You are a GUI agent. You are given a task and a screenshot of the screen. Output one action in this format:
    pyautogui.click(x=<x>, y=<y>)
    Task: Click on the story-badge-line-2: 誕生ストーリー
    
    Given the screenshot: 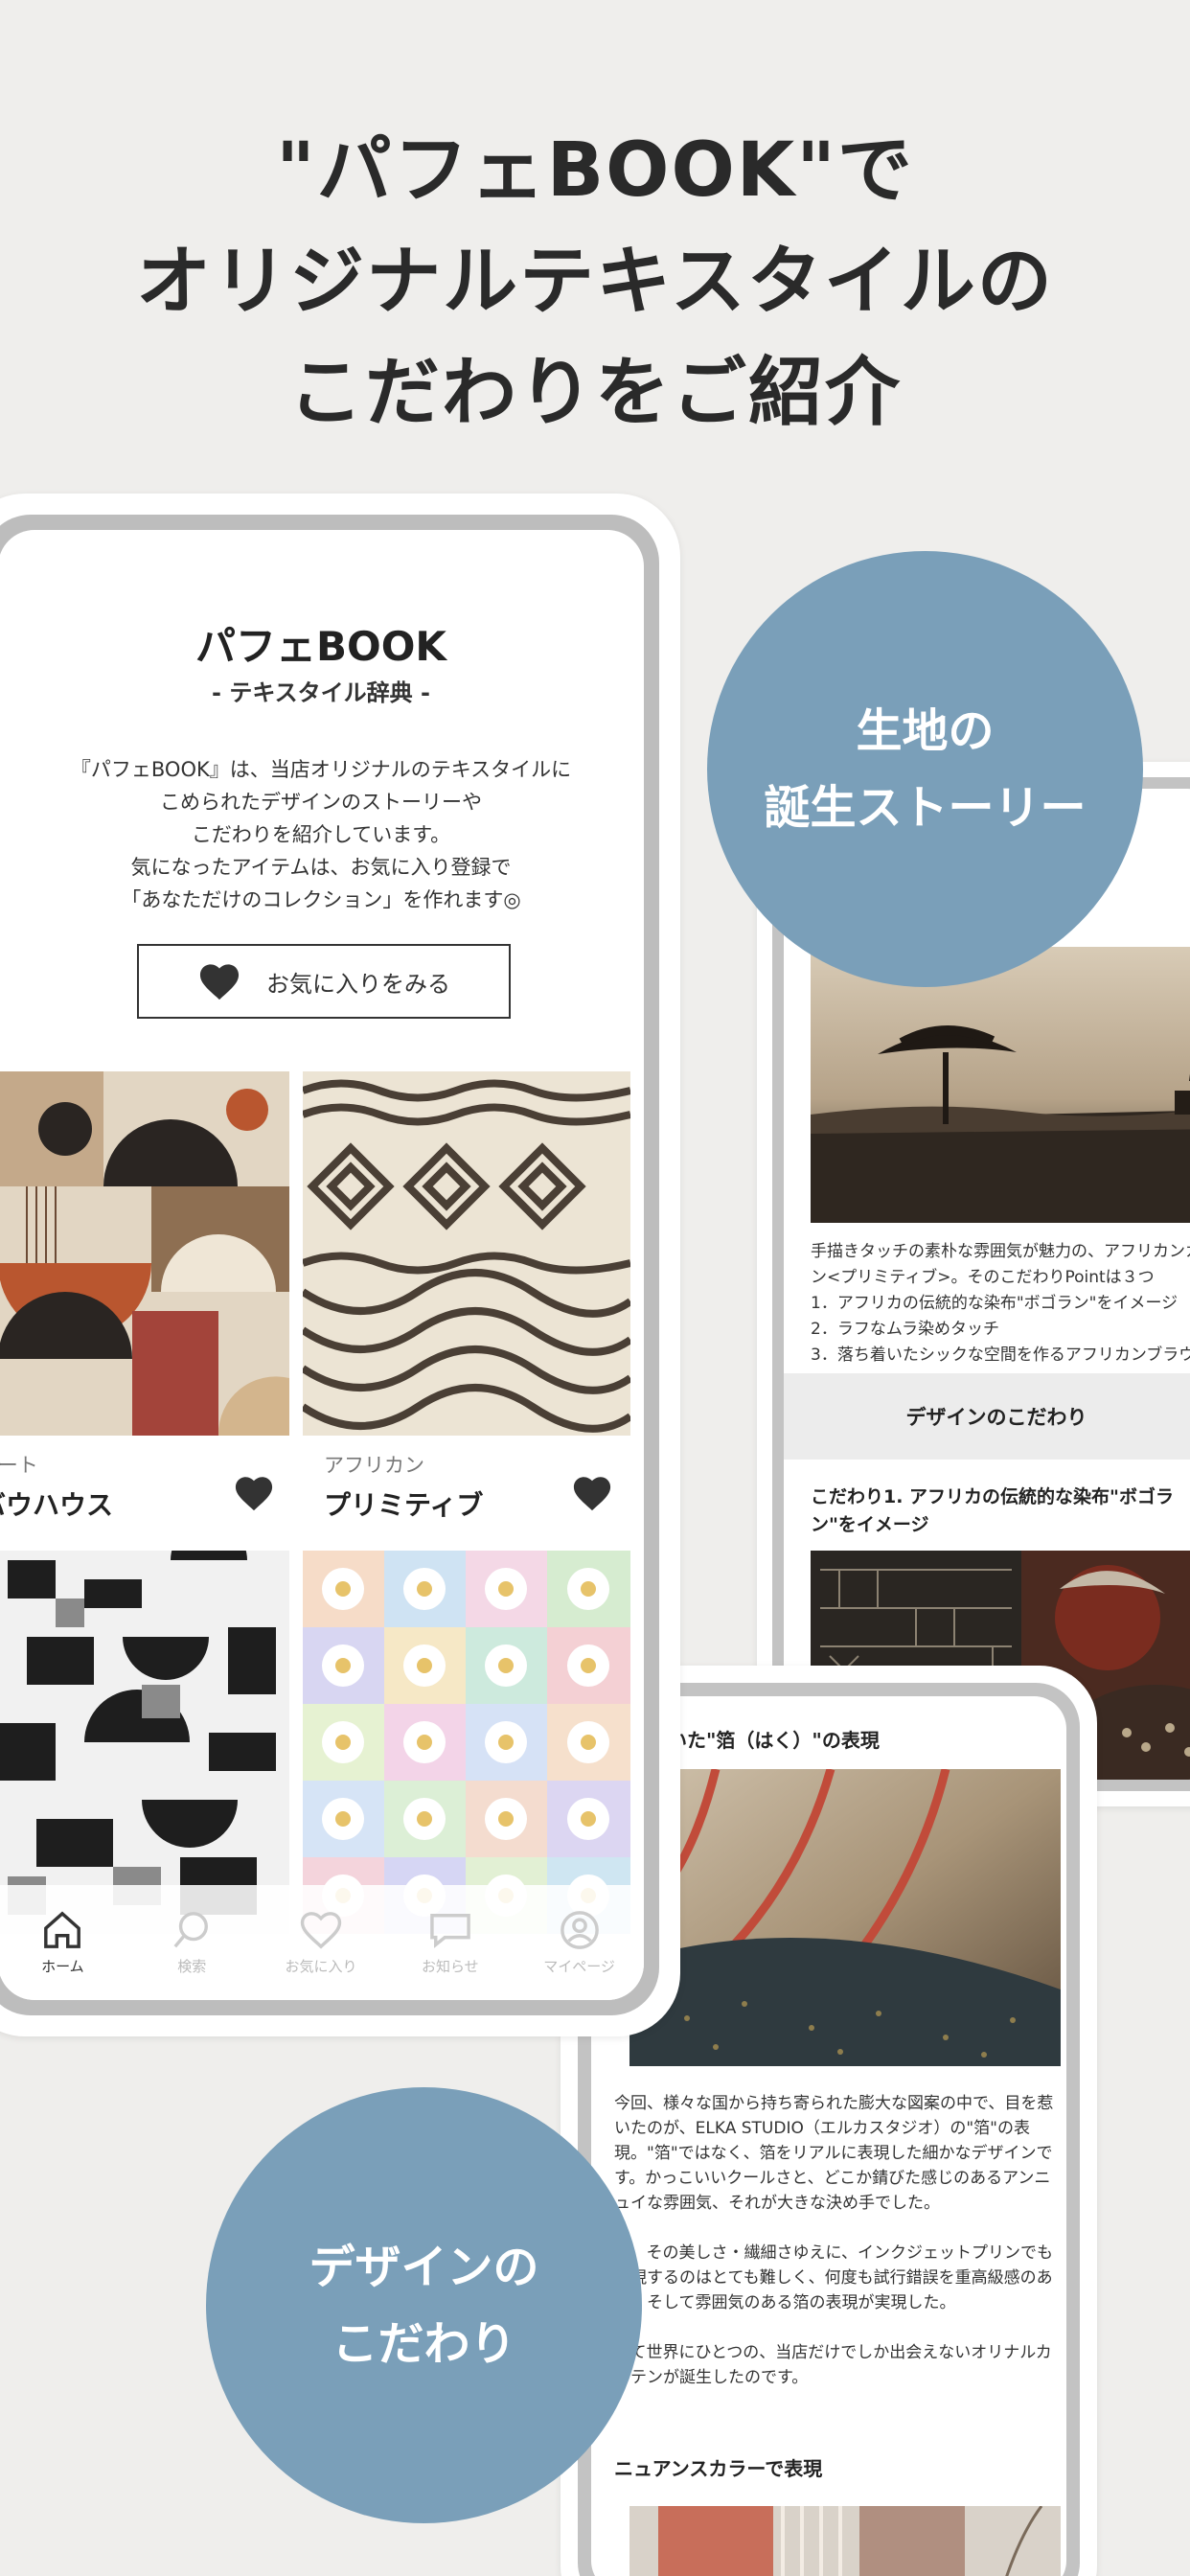 What is the action you would take?
    pyautogui.click(x=926, y=807)
    